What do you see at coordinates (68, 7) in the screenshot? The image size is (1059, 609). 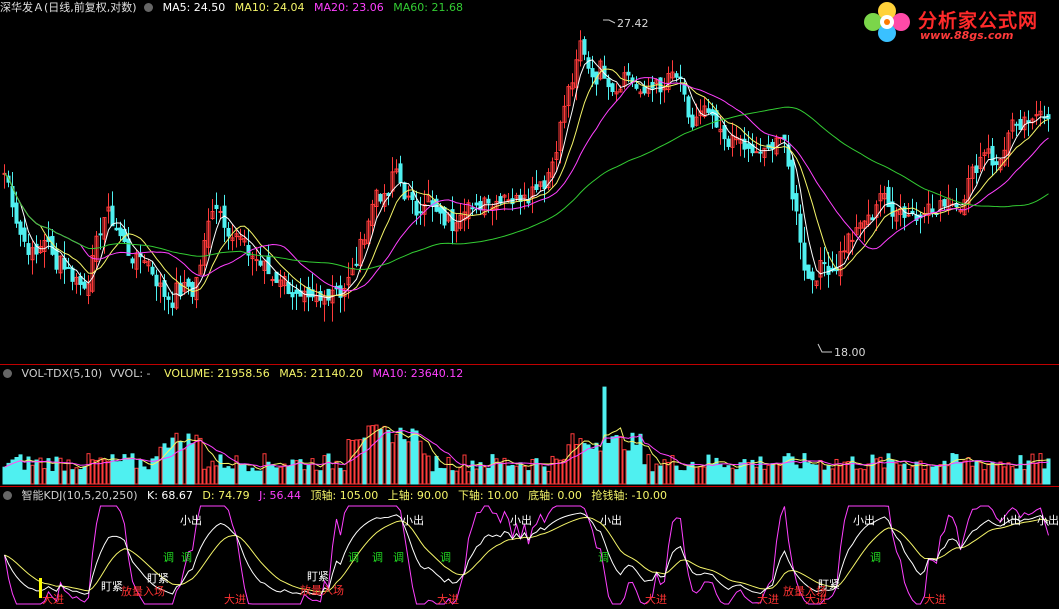 I see `stock-title: 深华发Ａ(日线,前复权,对数)` at bounding box center [68, 7].